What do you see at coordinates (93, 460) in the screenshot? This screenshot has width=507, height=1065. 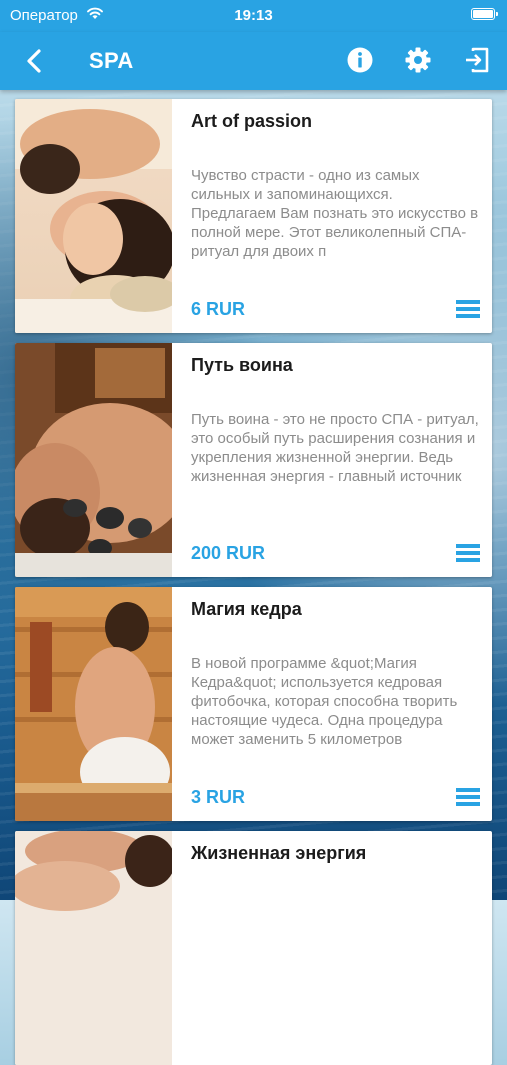 I see `hot-stone-massage-photo` at bounding box center [93, 460].